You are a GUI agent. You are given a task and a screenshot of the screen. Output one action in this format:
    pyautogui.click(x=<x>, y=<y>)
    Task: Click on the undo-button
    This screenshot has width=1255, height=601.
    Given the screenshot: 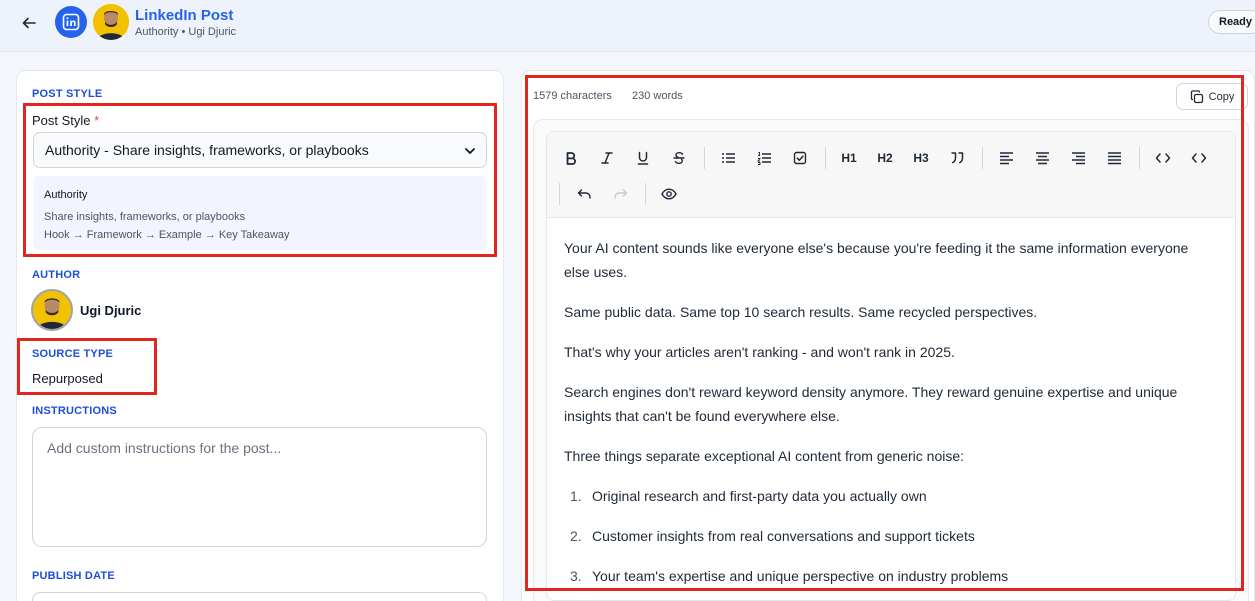 What is the action you would take?
    pyautogui.click(x=584, y=194)
    